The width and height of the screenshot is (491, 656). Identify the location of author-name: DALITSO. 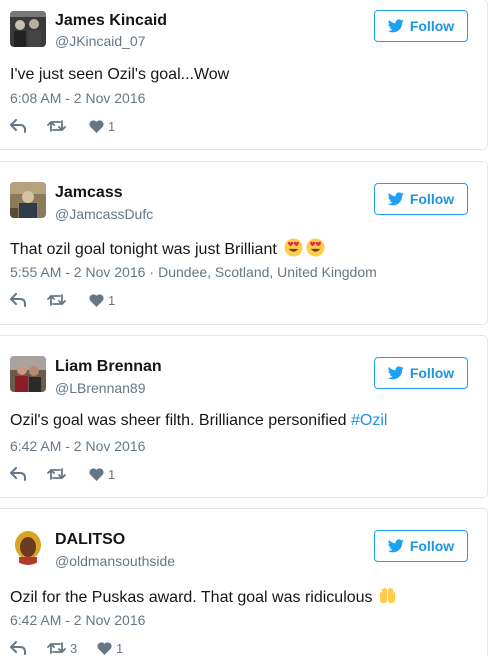
(90, 540).